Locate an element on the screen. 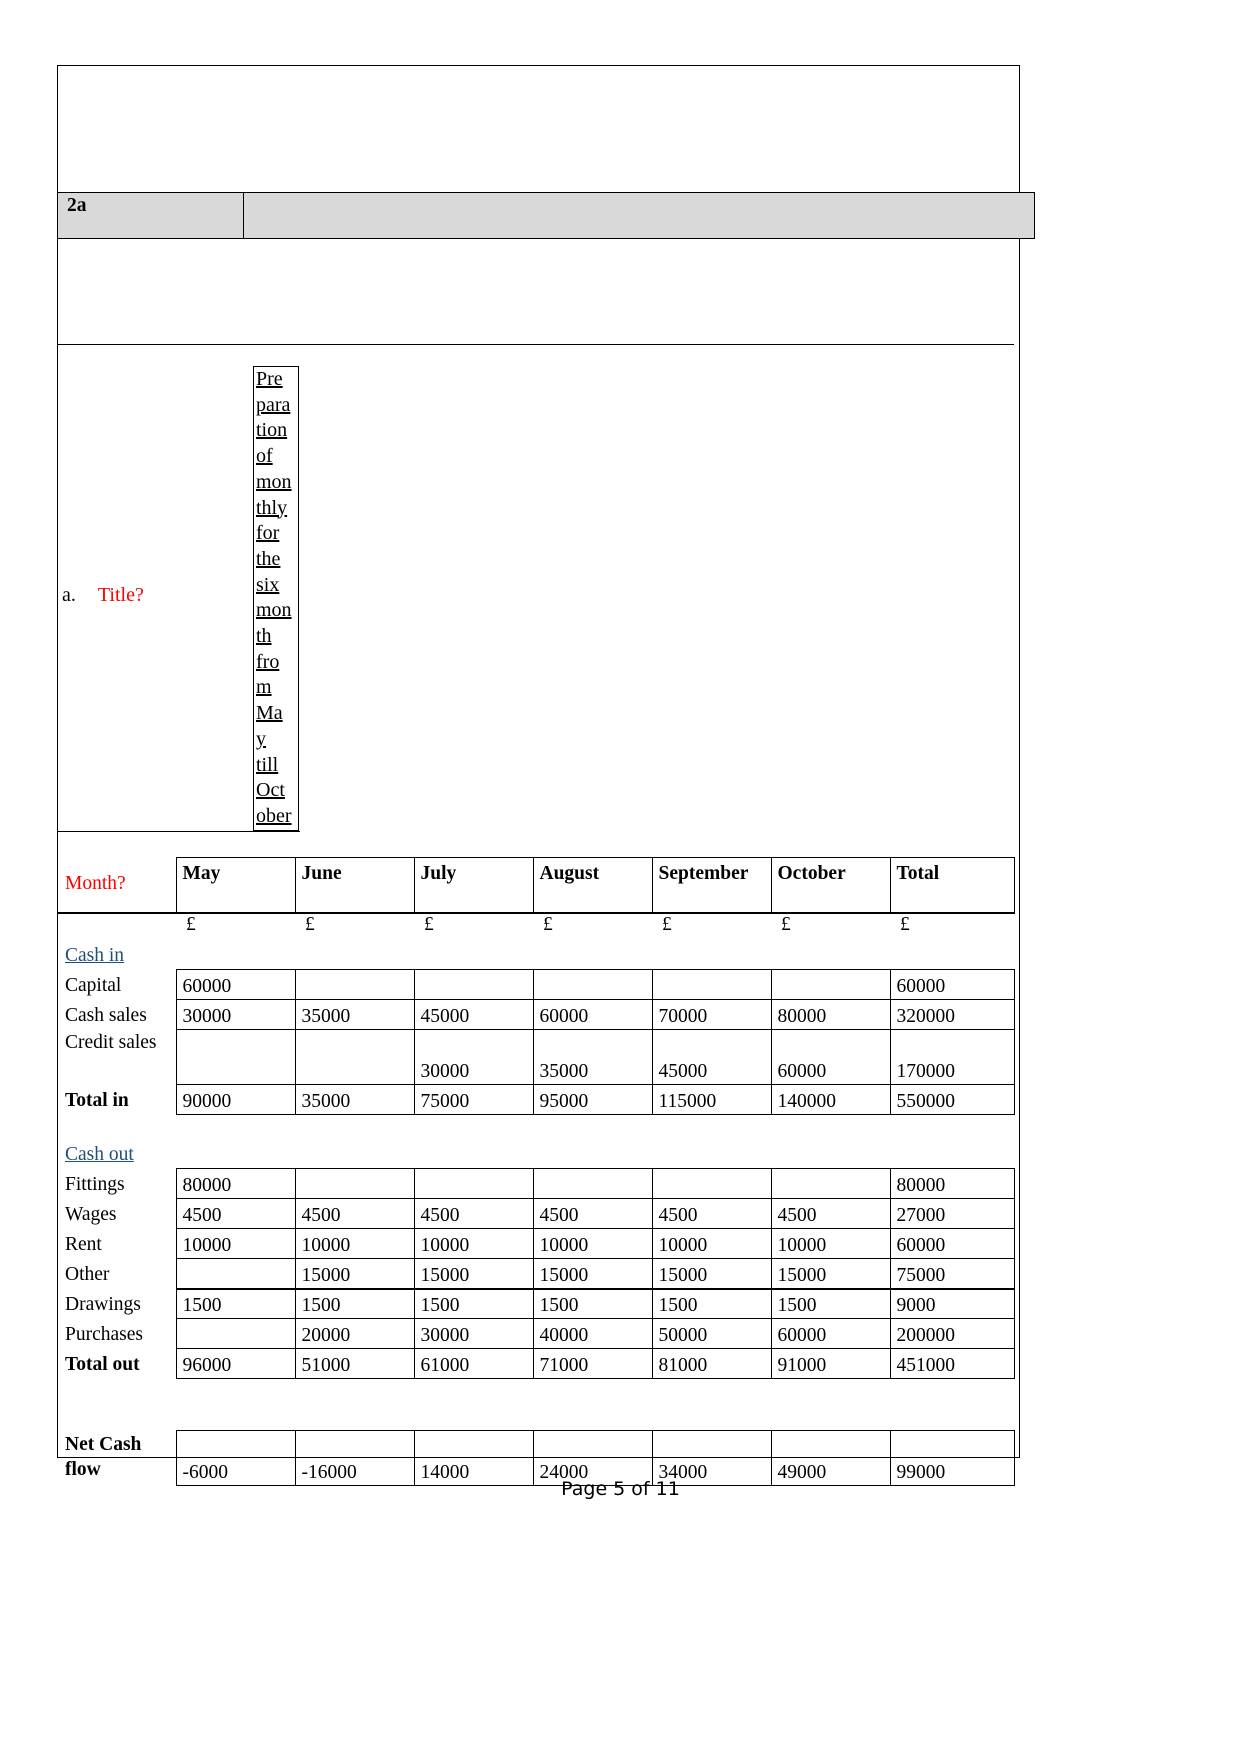 The height and width of the screenshot is (1754, 1241). table-row: Credit sales 30000 35000 45000 60000 170000 is located at coordinates (536, 1056).